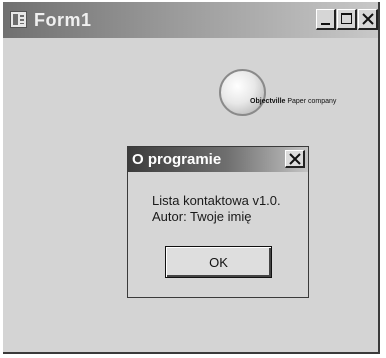 The image size is (386, 358). Describe the element at coordinates (63, 20) in the screenshot. I see `window-title: Form1` at that location.